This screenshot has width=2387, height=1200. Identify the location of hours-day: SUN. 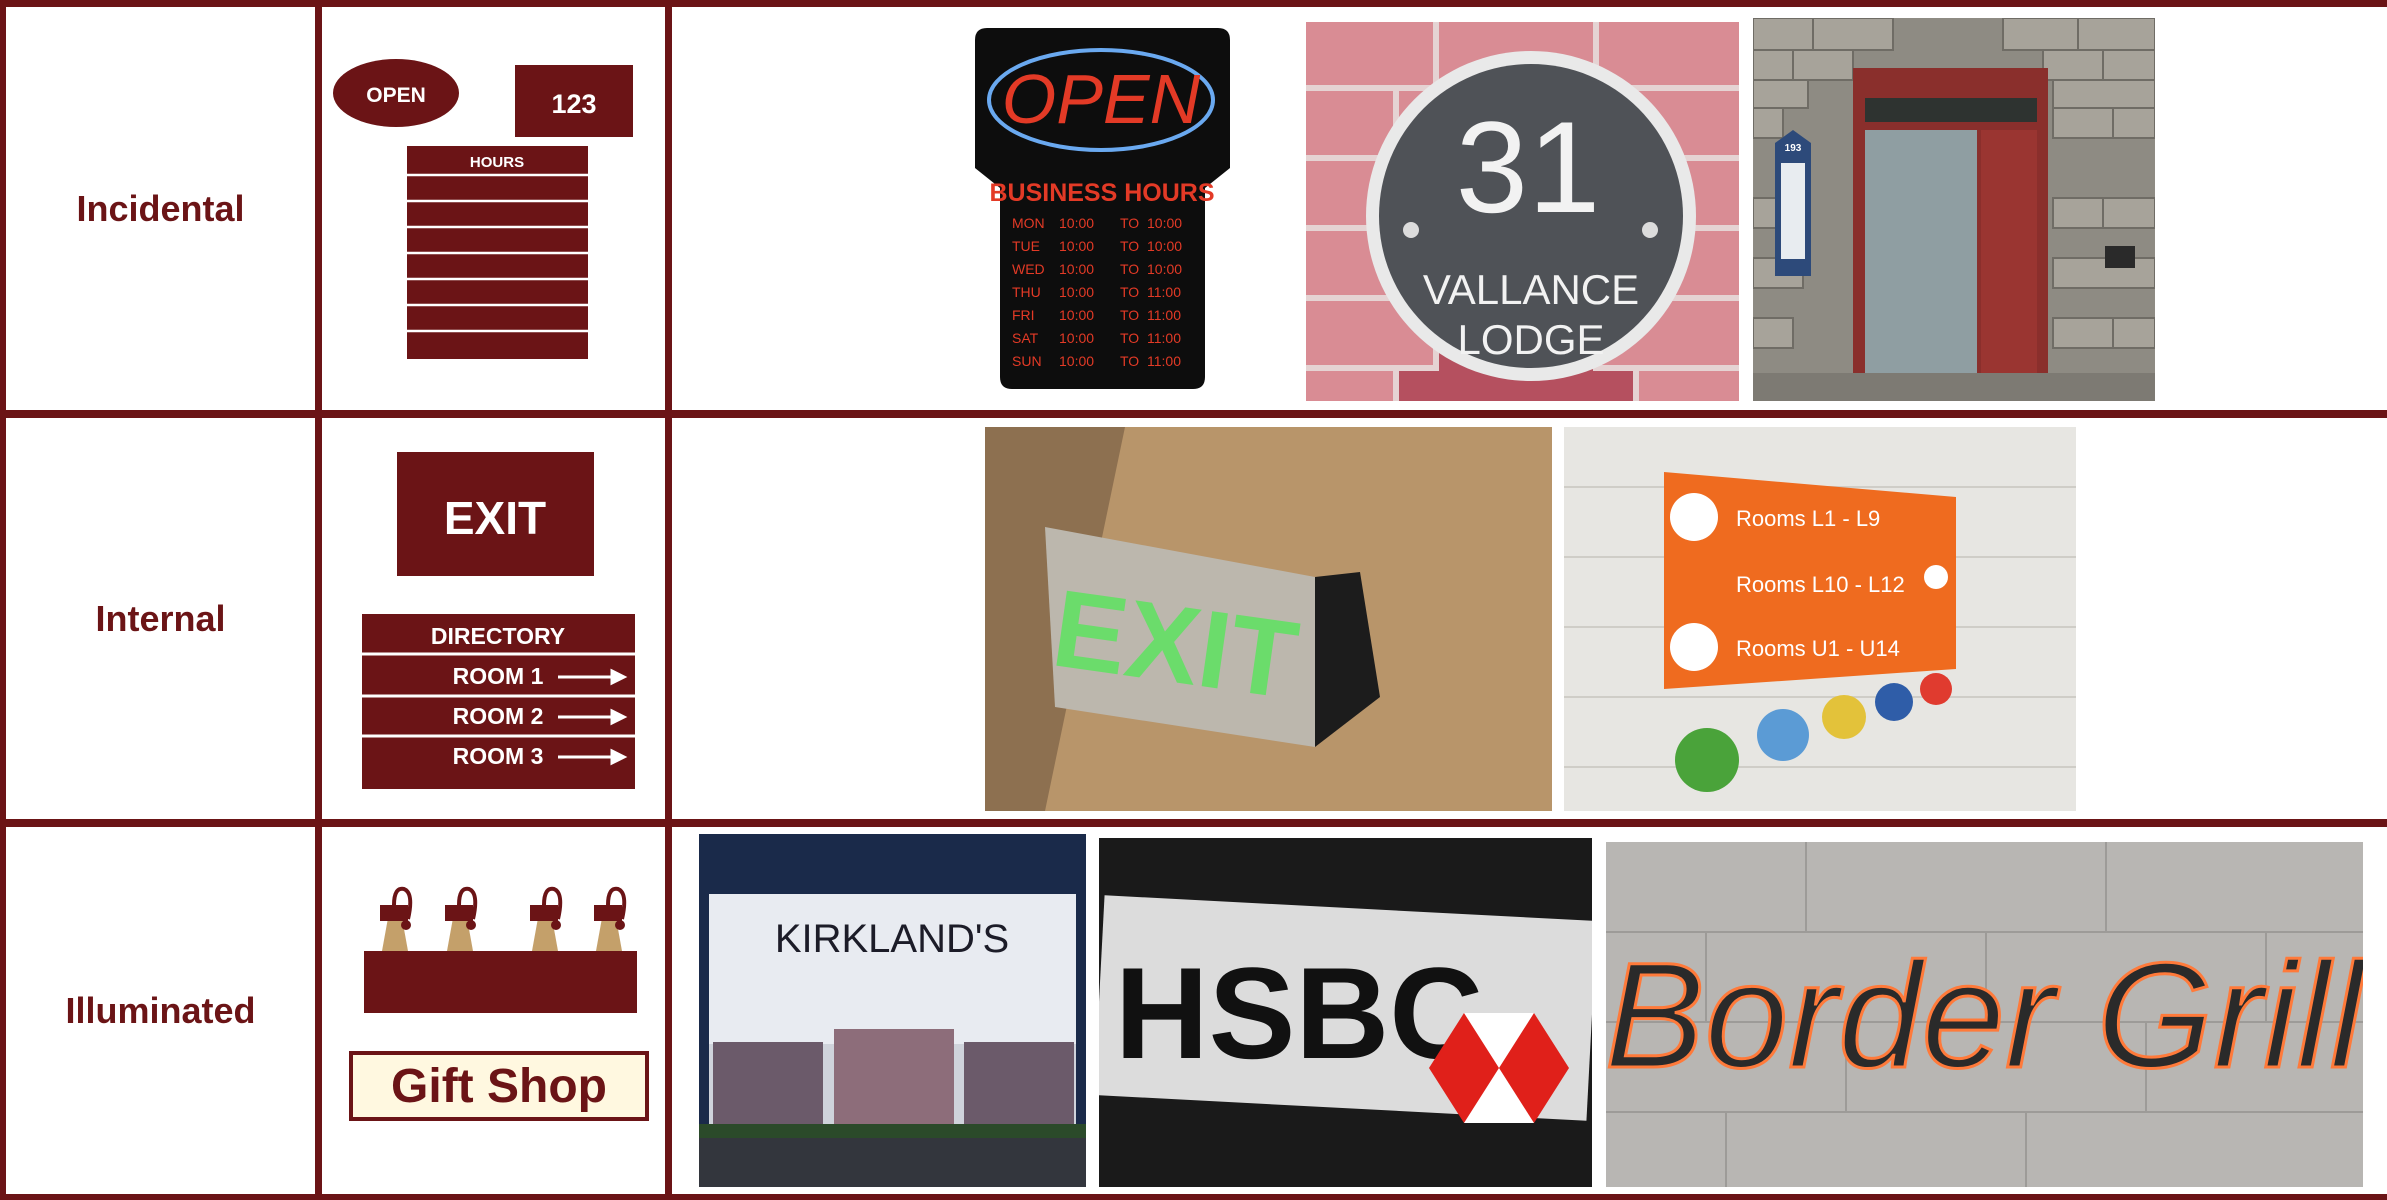
(1027, 361).